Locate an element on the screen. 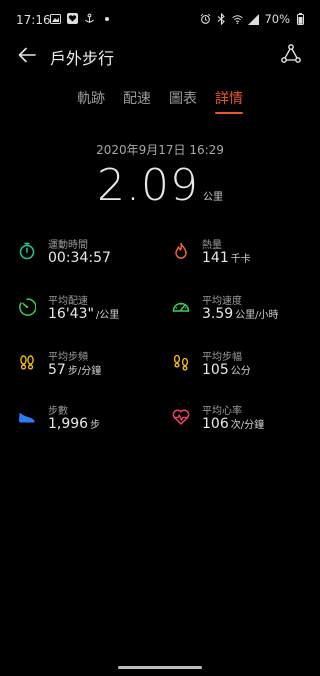 The width and height of the screenshot is (320, 676). page-title: 戶外步行 is located at coordinates (82, 58).